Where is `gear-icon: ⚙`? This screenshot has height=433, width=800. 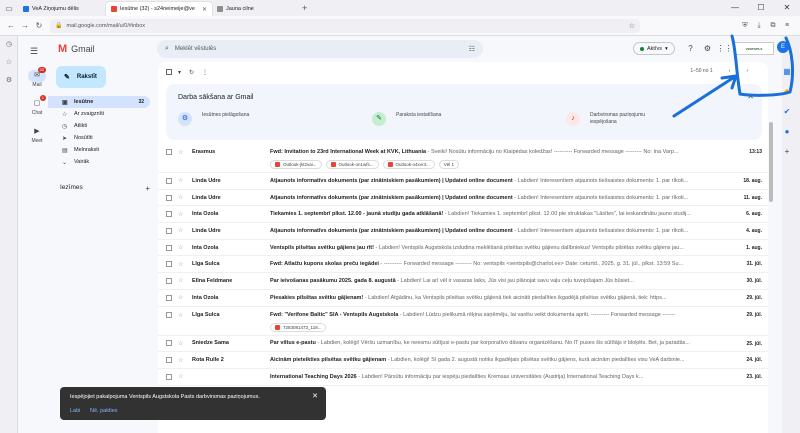 gear-icon: ⚙ is located at coordinates (707, 48).